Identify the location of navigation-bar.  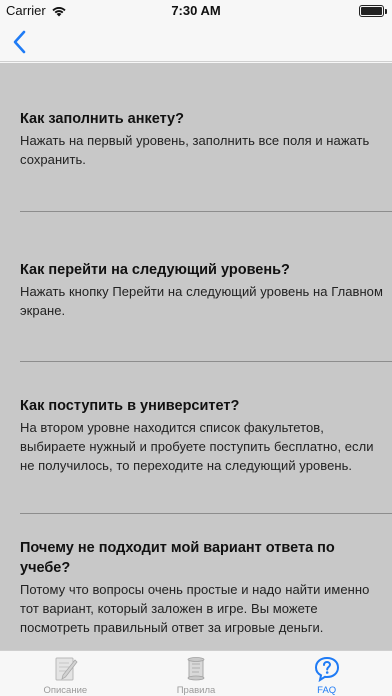
(196, 42).